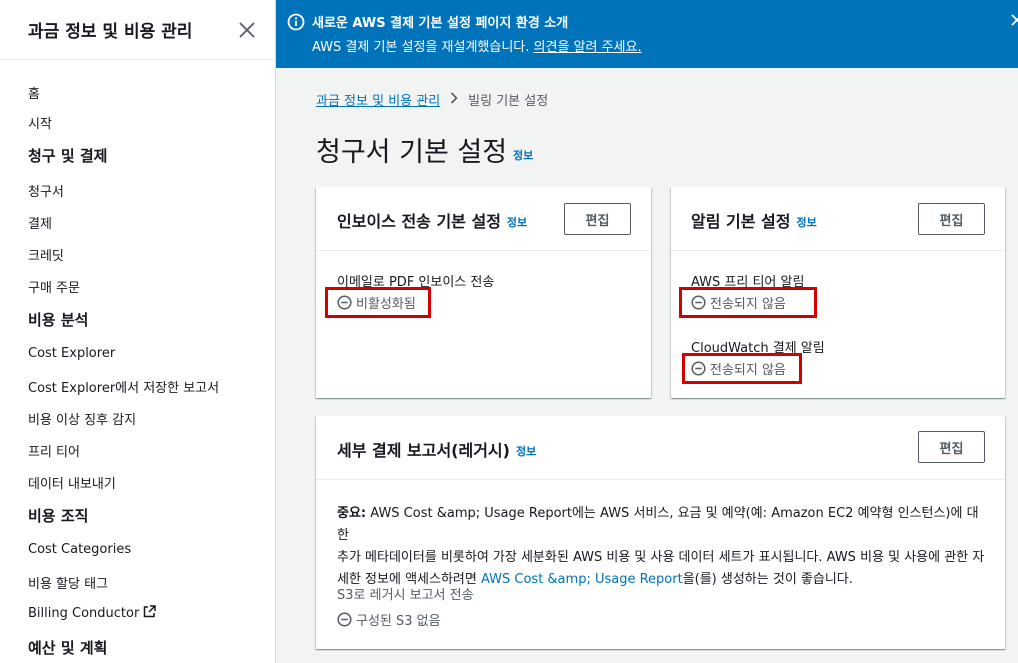 This screenshot has height=663, width=1018. What do you see at coordinates (951, 219) in the screenshot?
I see `alert-edit-button: 편집` at bounding box center [951, 219].